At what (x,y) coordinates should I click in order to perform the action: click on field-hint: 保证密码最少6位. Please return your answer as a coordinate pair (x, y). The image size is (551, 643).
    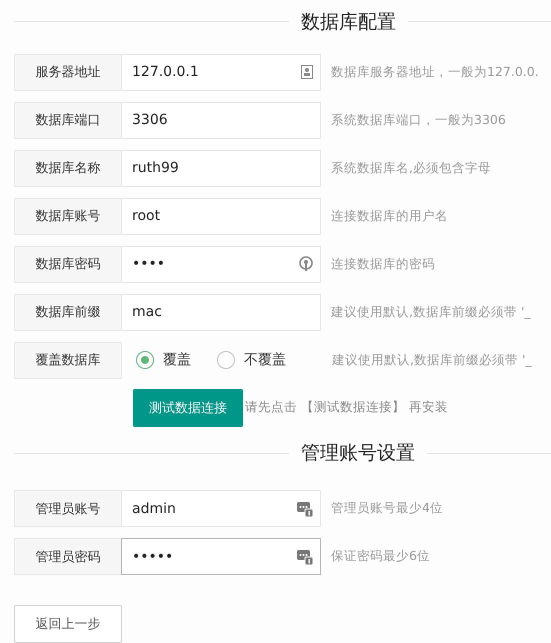
    Looking at the image, I should click on (380, 556).